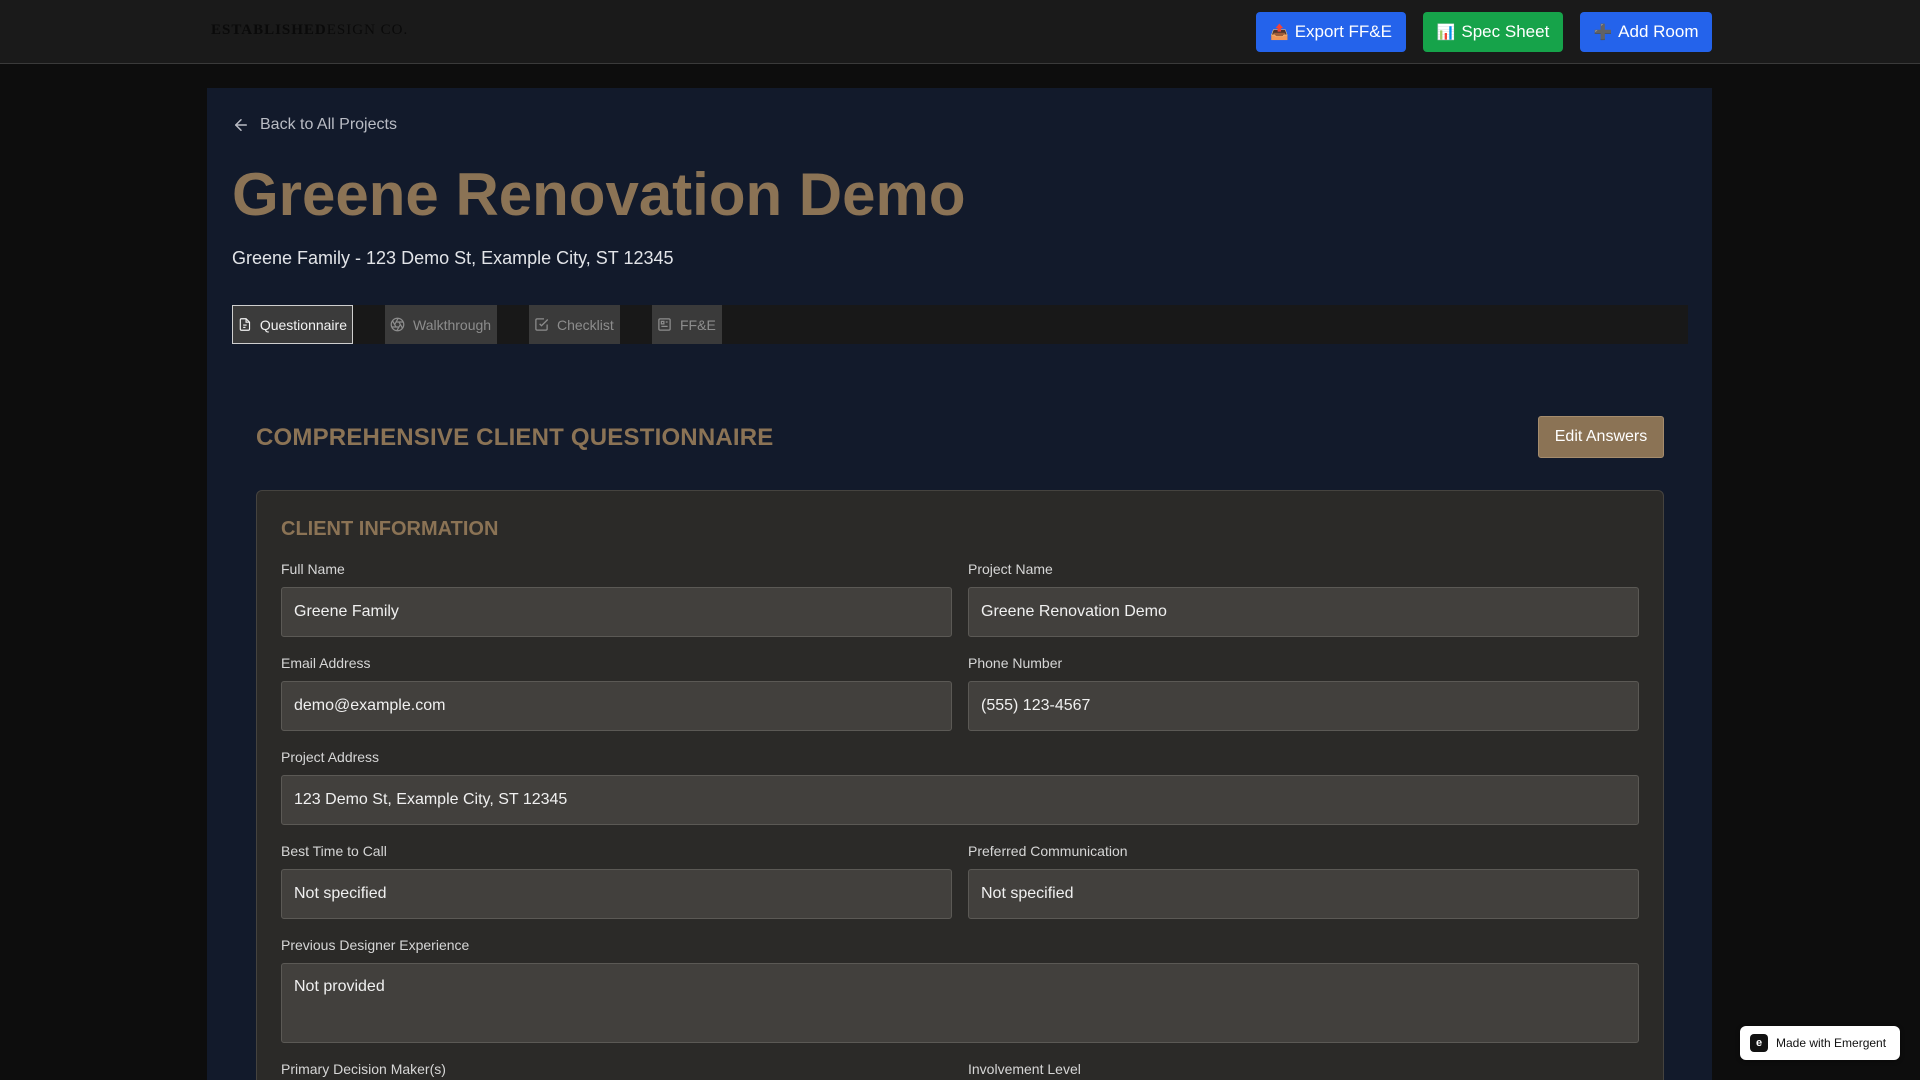  I want to click on tab-ffe: FF&E, so click(687, 324).